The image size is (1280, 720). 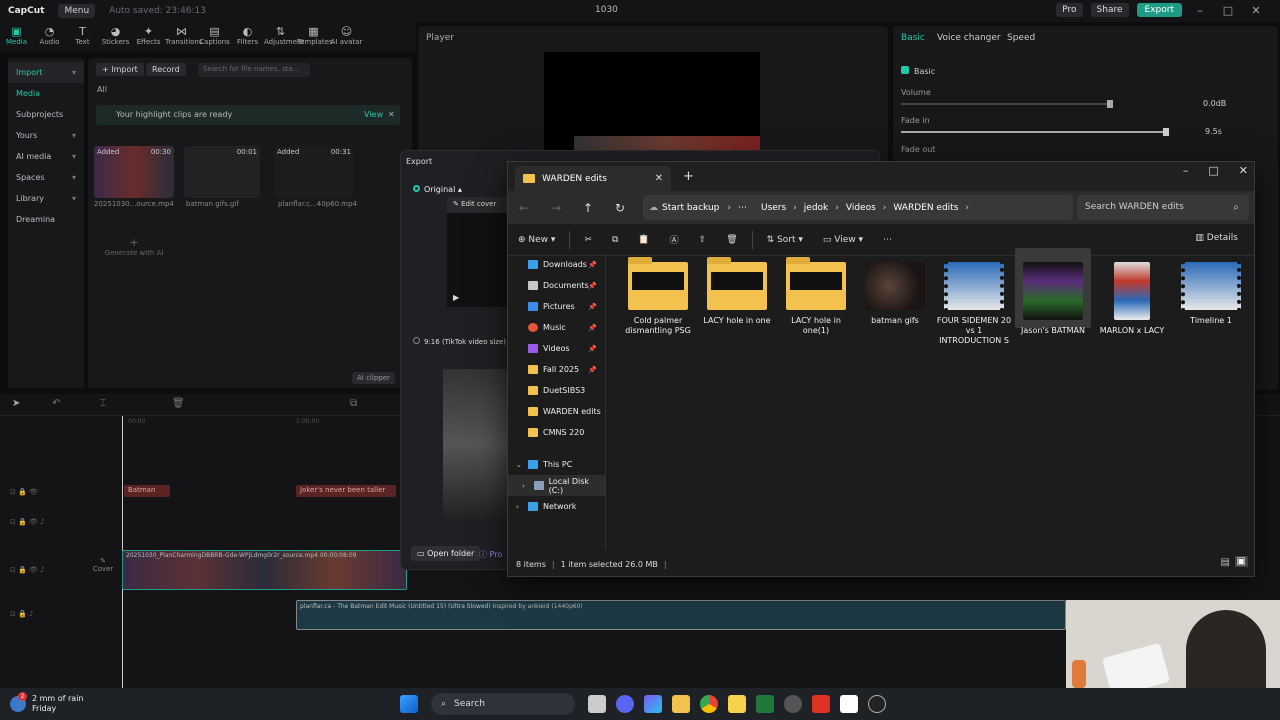 I want to click on up-icon: ↑, so click(x=588, y=208).